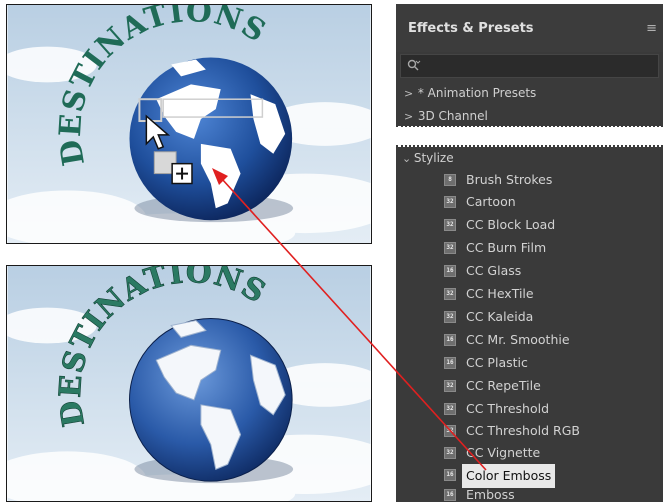 The height and width of the screenshot is (502, 663). Describe the element at coordinates (433, 158) in the screenshot. I see `category-label: Stylize` at that location.